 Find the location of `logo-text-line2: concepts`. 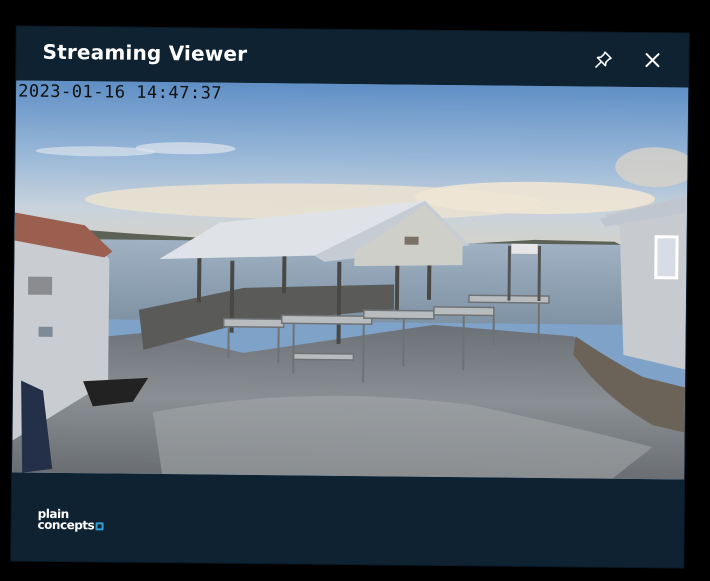

logo-text-line2: concepts is located at coordinates (70, 525).